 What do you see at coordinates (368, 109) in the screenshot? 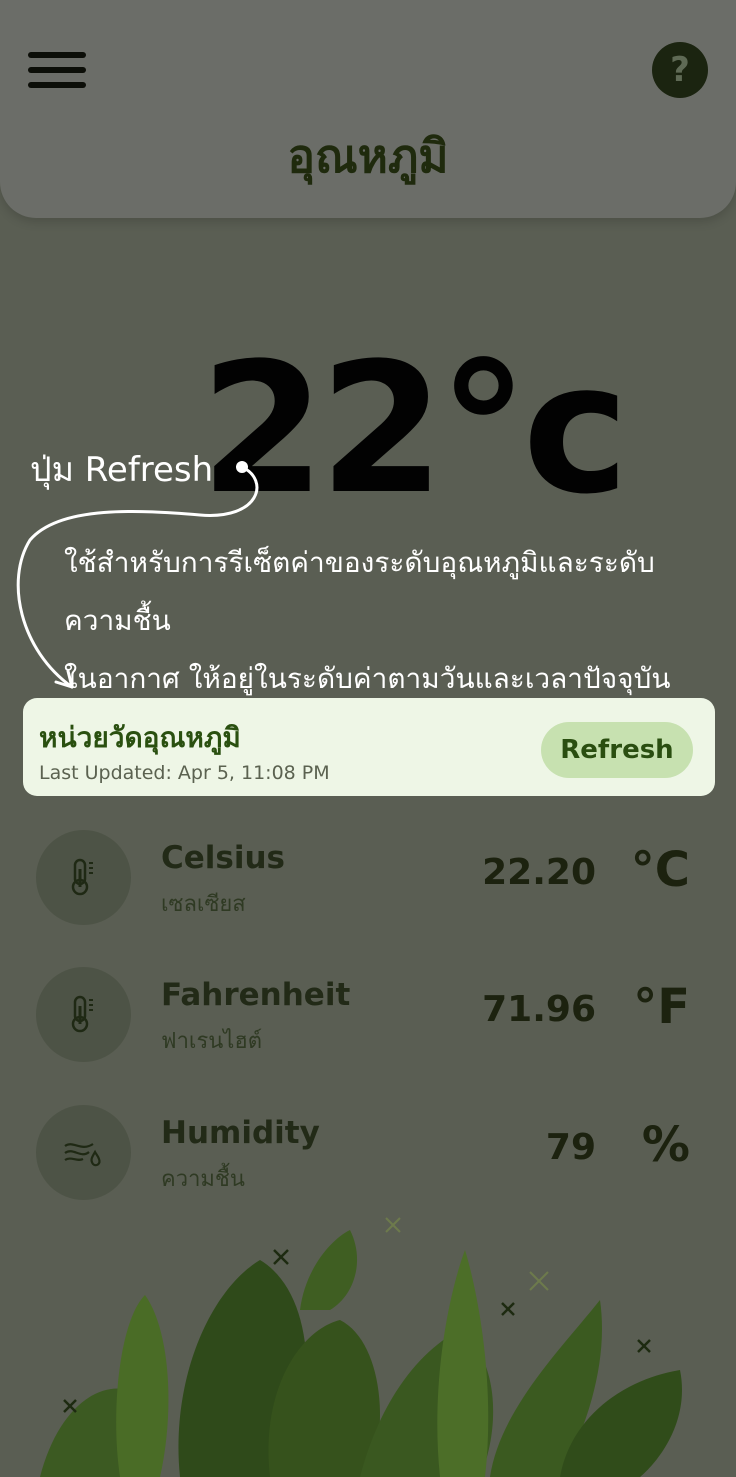
I see `app-header: ? อุณหภูมิ` at bounding box center [368, 109].